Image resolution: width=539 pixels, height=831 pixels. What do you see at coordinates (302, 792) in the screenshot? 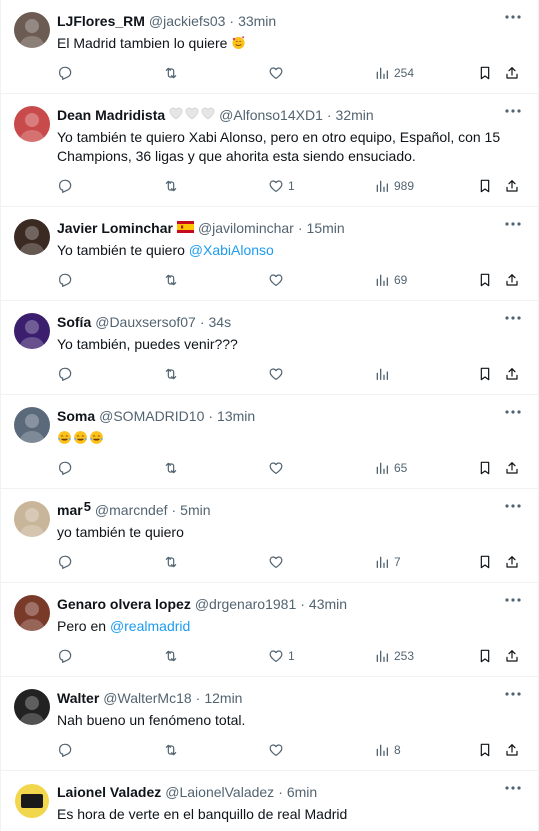
I see `timestamp: 6min` at bounding box center [302, 792].